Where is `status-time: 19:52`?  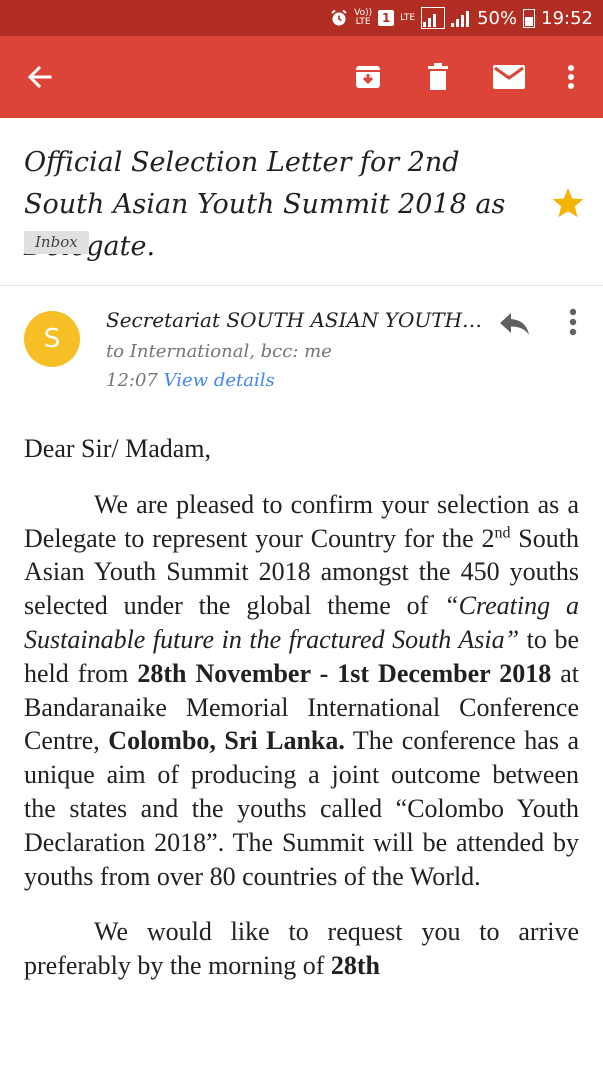 status-time: 19:52 is located at coordinates (567, 18).